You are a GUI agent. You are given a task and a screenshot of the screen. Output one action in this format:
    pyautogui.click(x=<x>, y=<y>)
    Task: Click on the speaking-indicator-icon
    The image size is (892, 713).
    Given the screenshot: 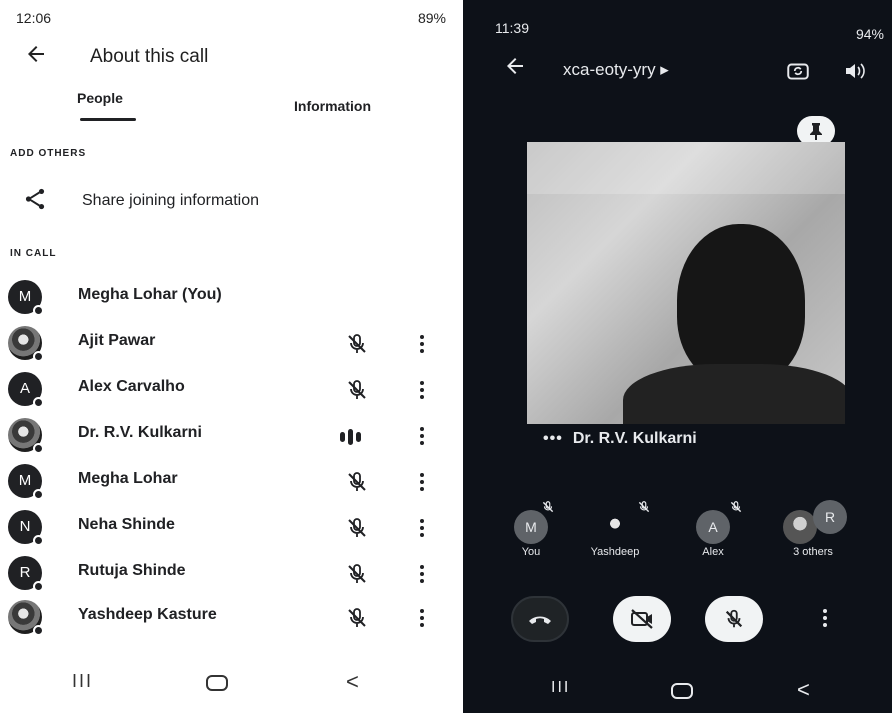 What is the action you would take?
    pyautogui.click(x=357, y=436)
    